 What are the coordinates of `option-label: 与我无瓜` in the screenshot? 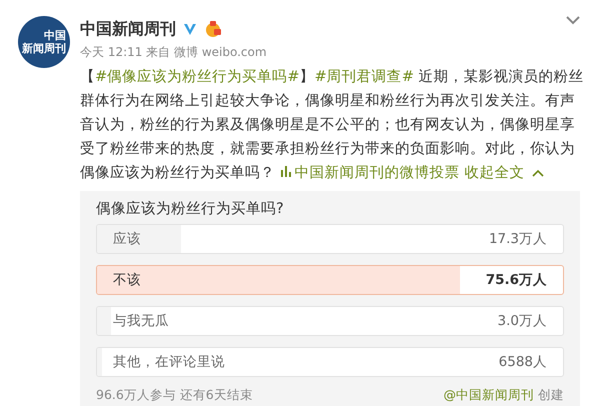 It's located at (141, 321).